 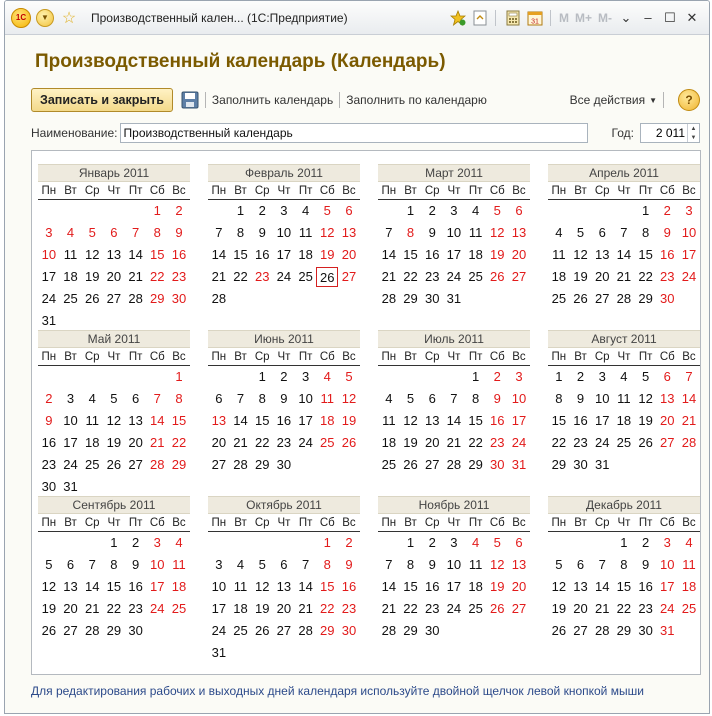 What do you see at coordinates (624, 543) in the screenshot?
I see `day-cell: 1` at bounding box center [624, 543].